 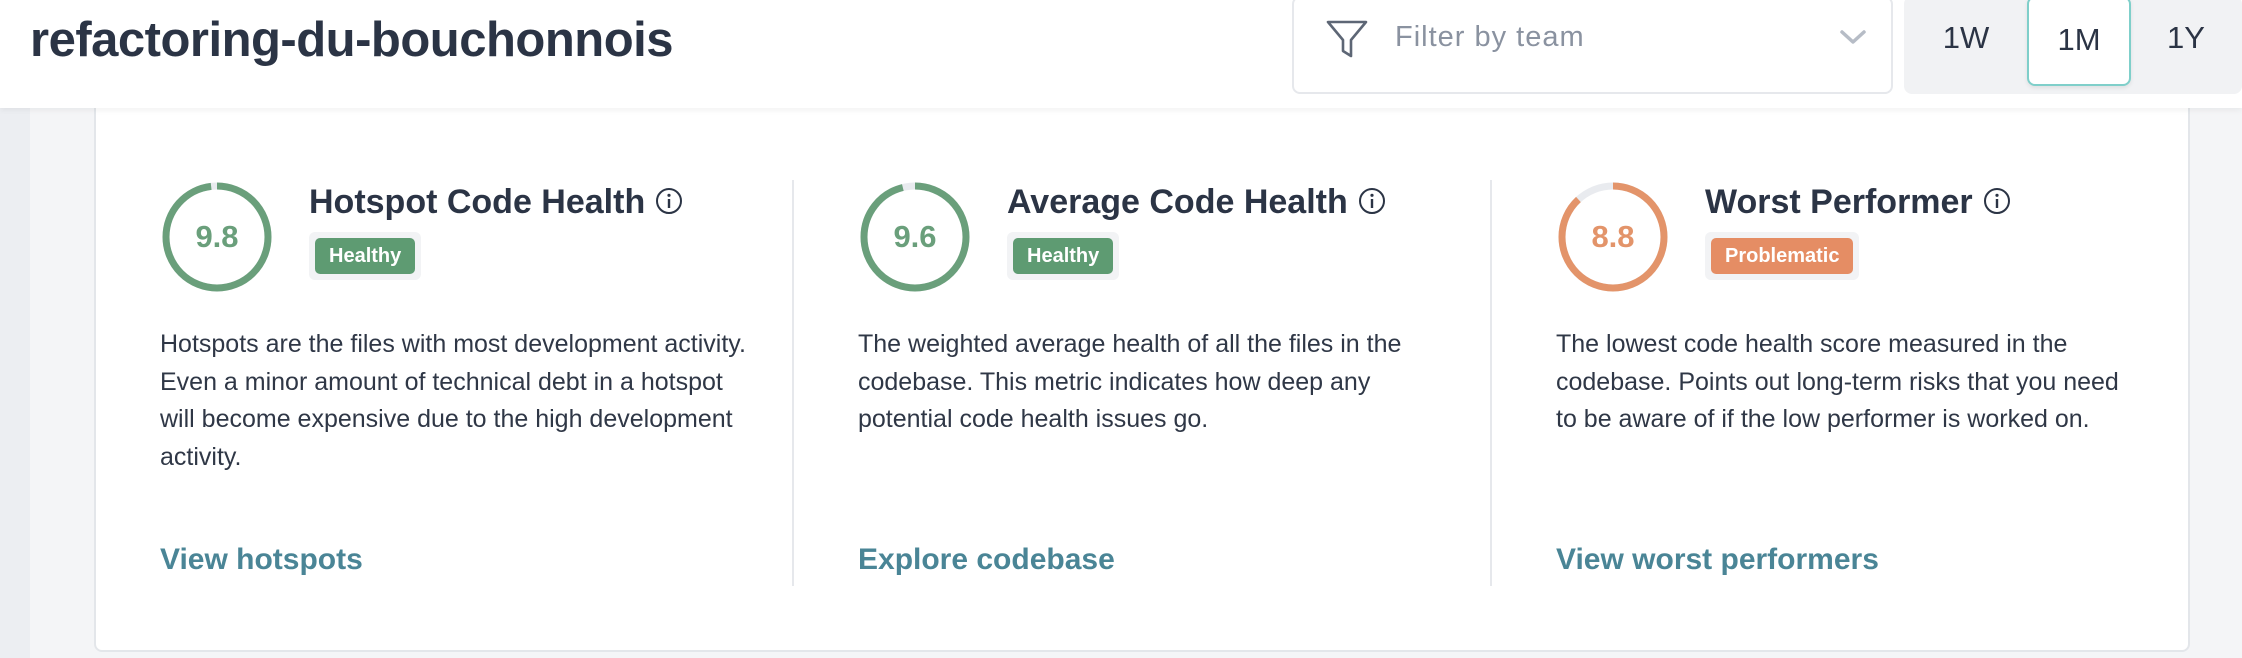 I want to click on score-ring: 8.8, so click(x=1613, y=237).